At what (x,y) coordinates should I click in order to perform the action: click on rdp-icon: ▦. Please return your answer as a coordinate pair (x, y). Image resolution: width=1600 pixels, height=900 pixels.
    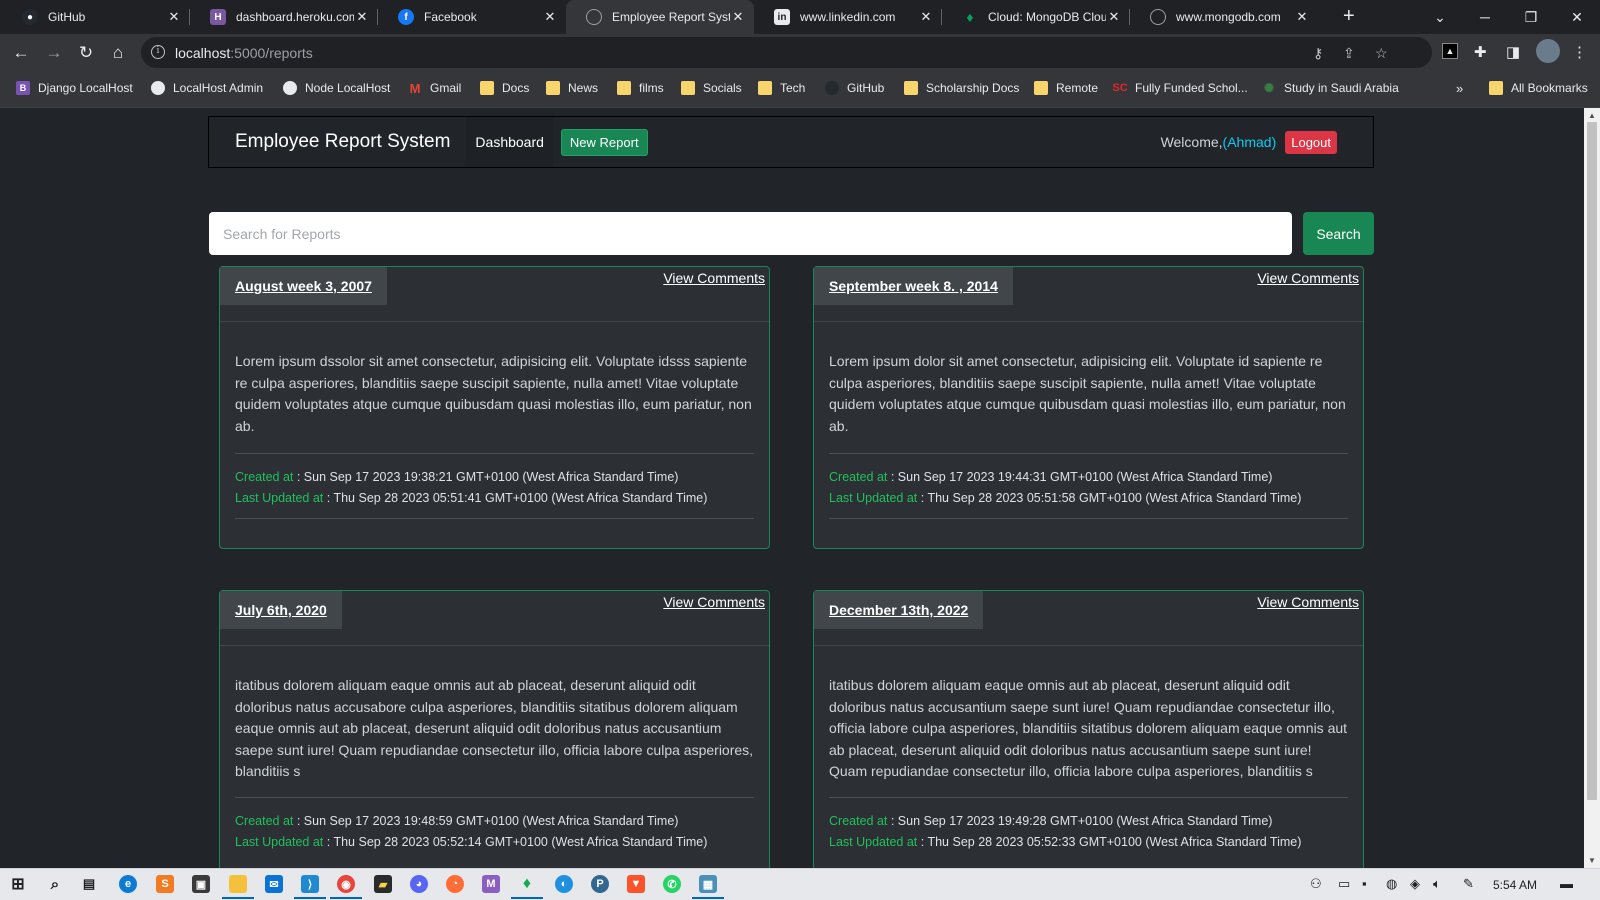
    Looking at the image, I should click on (708, 887).